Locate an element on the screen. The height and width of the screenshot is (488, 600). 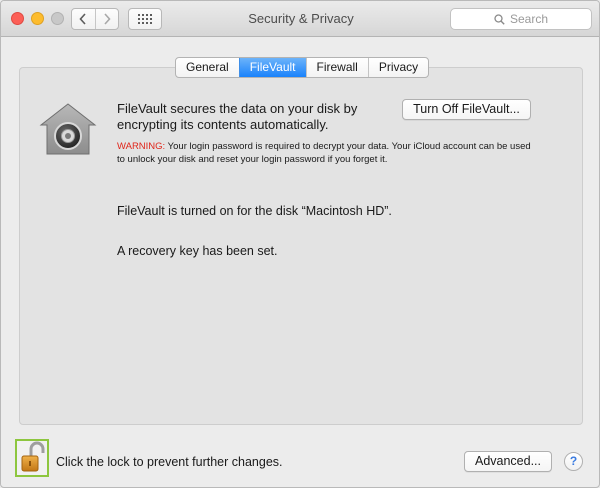
show-all-button is located at coordinates (145, 19).